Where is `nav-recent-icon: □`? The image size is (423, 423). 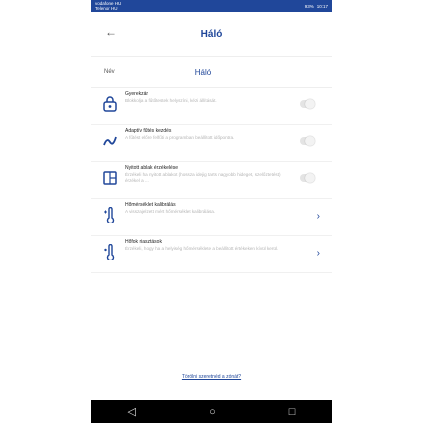
nav-recent-icon: □ is located at coordinates (292, 412).